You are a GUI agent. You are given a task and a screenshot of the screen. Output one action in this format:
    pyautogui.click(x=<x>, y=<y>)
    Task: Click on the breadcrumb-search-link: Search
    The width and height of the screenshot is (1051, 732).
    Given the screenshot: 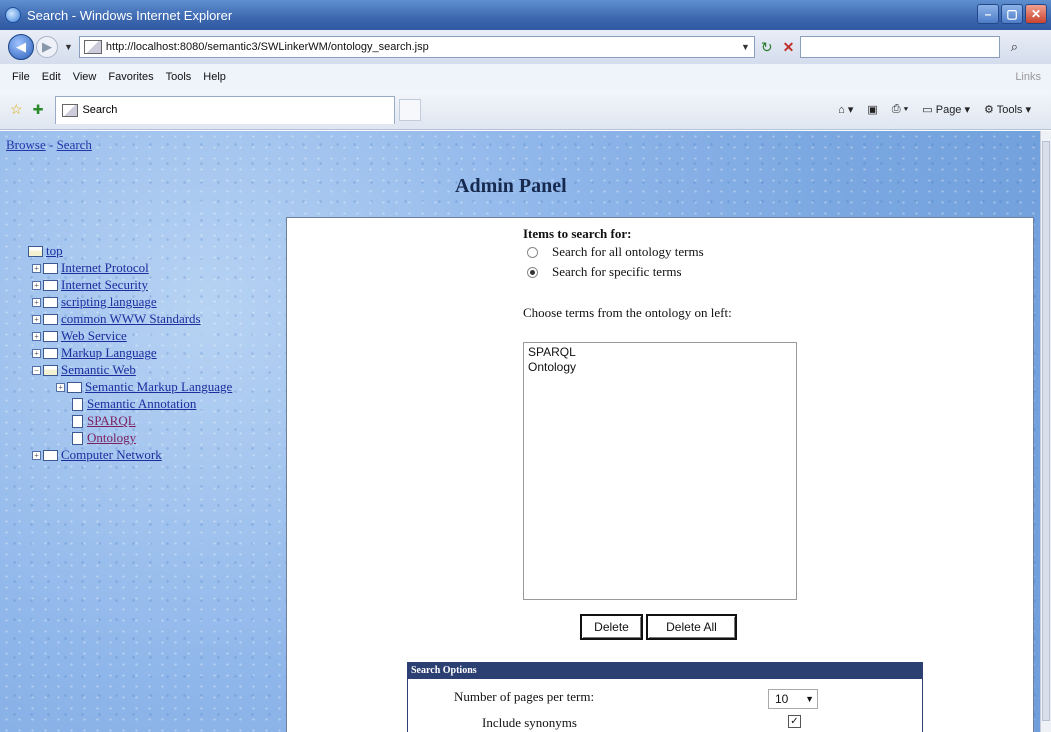 What is the action you would take?
    pyautogui.click(x=74, y=144)
    